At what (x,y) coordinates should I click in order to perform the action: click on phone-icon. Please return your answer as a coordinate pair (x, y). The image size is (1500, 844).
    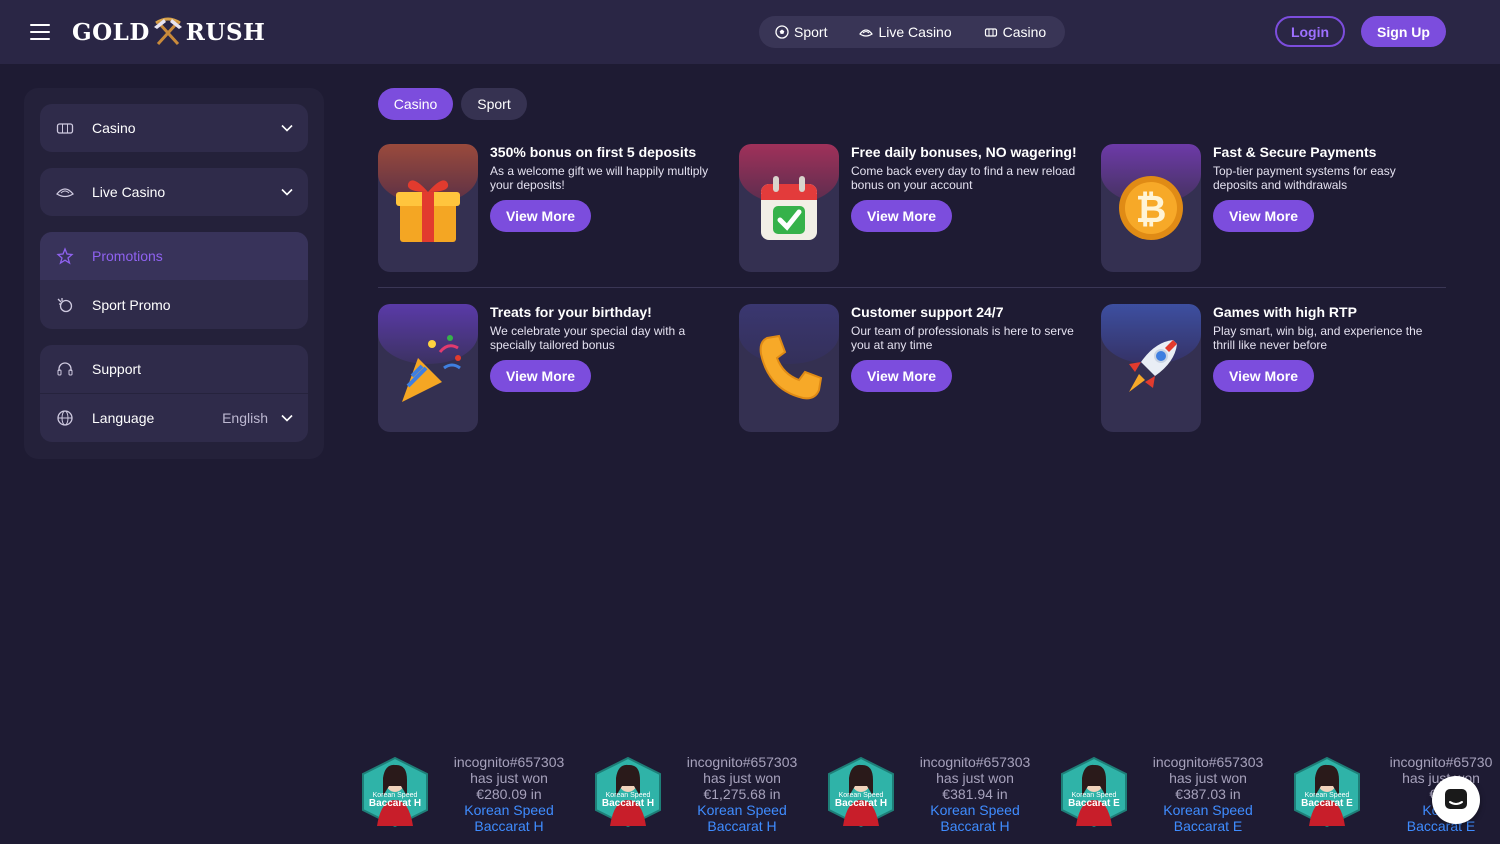
    Looking at the image, I should click on (791, 367).